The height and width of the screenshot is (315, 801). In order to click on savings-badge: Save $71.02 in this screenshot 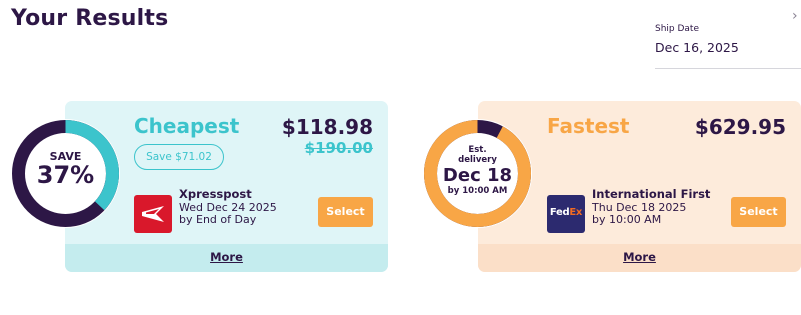, I will do `click(179, 157)`.